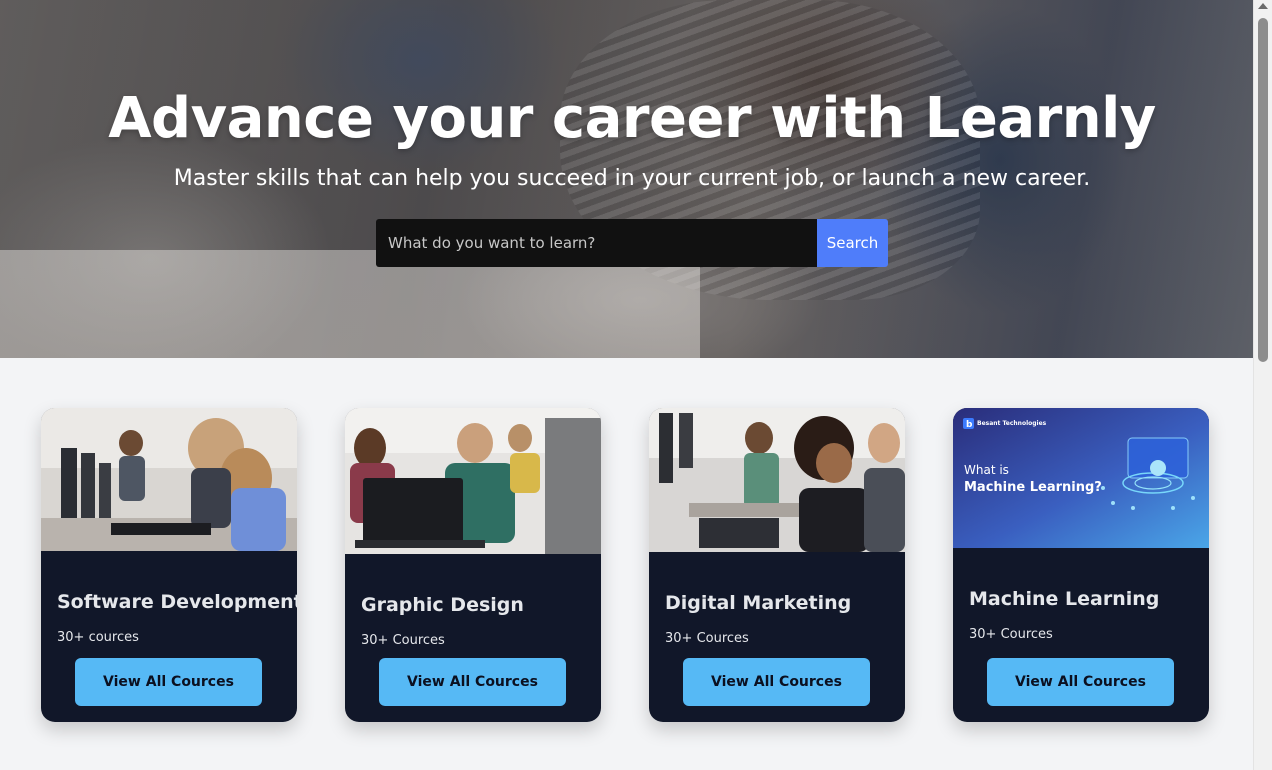 This screenshot has width=1272, height=770. What do you see at coordinates (596, 243) in the screenshot?
I see `search-input` at bounding box center [596, 243].